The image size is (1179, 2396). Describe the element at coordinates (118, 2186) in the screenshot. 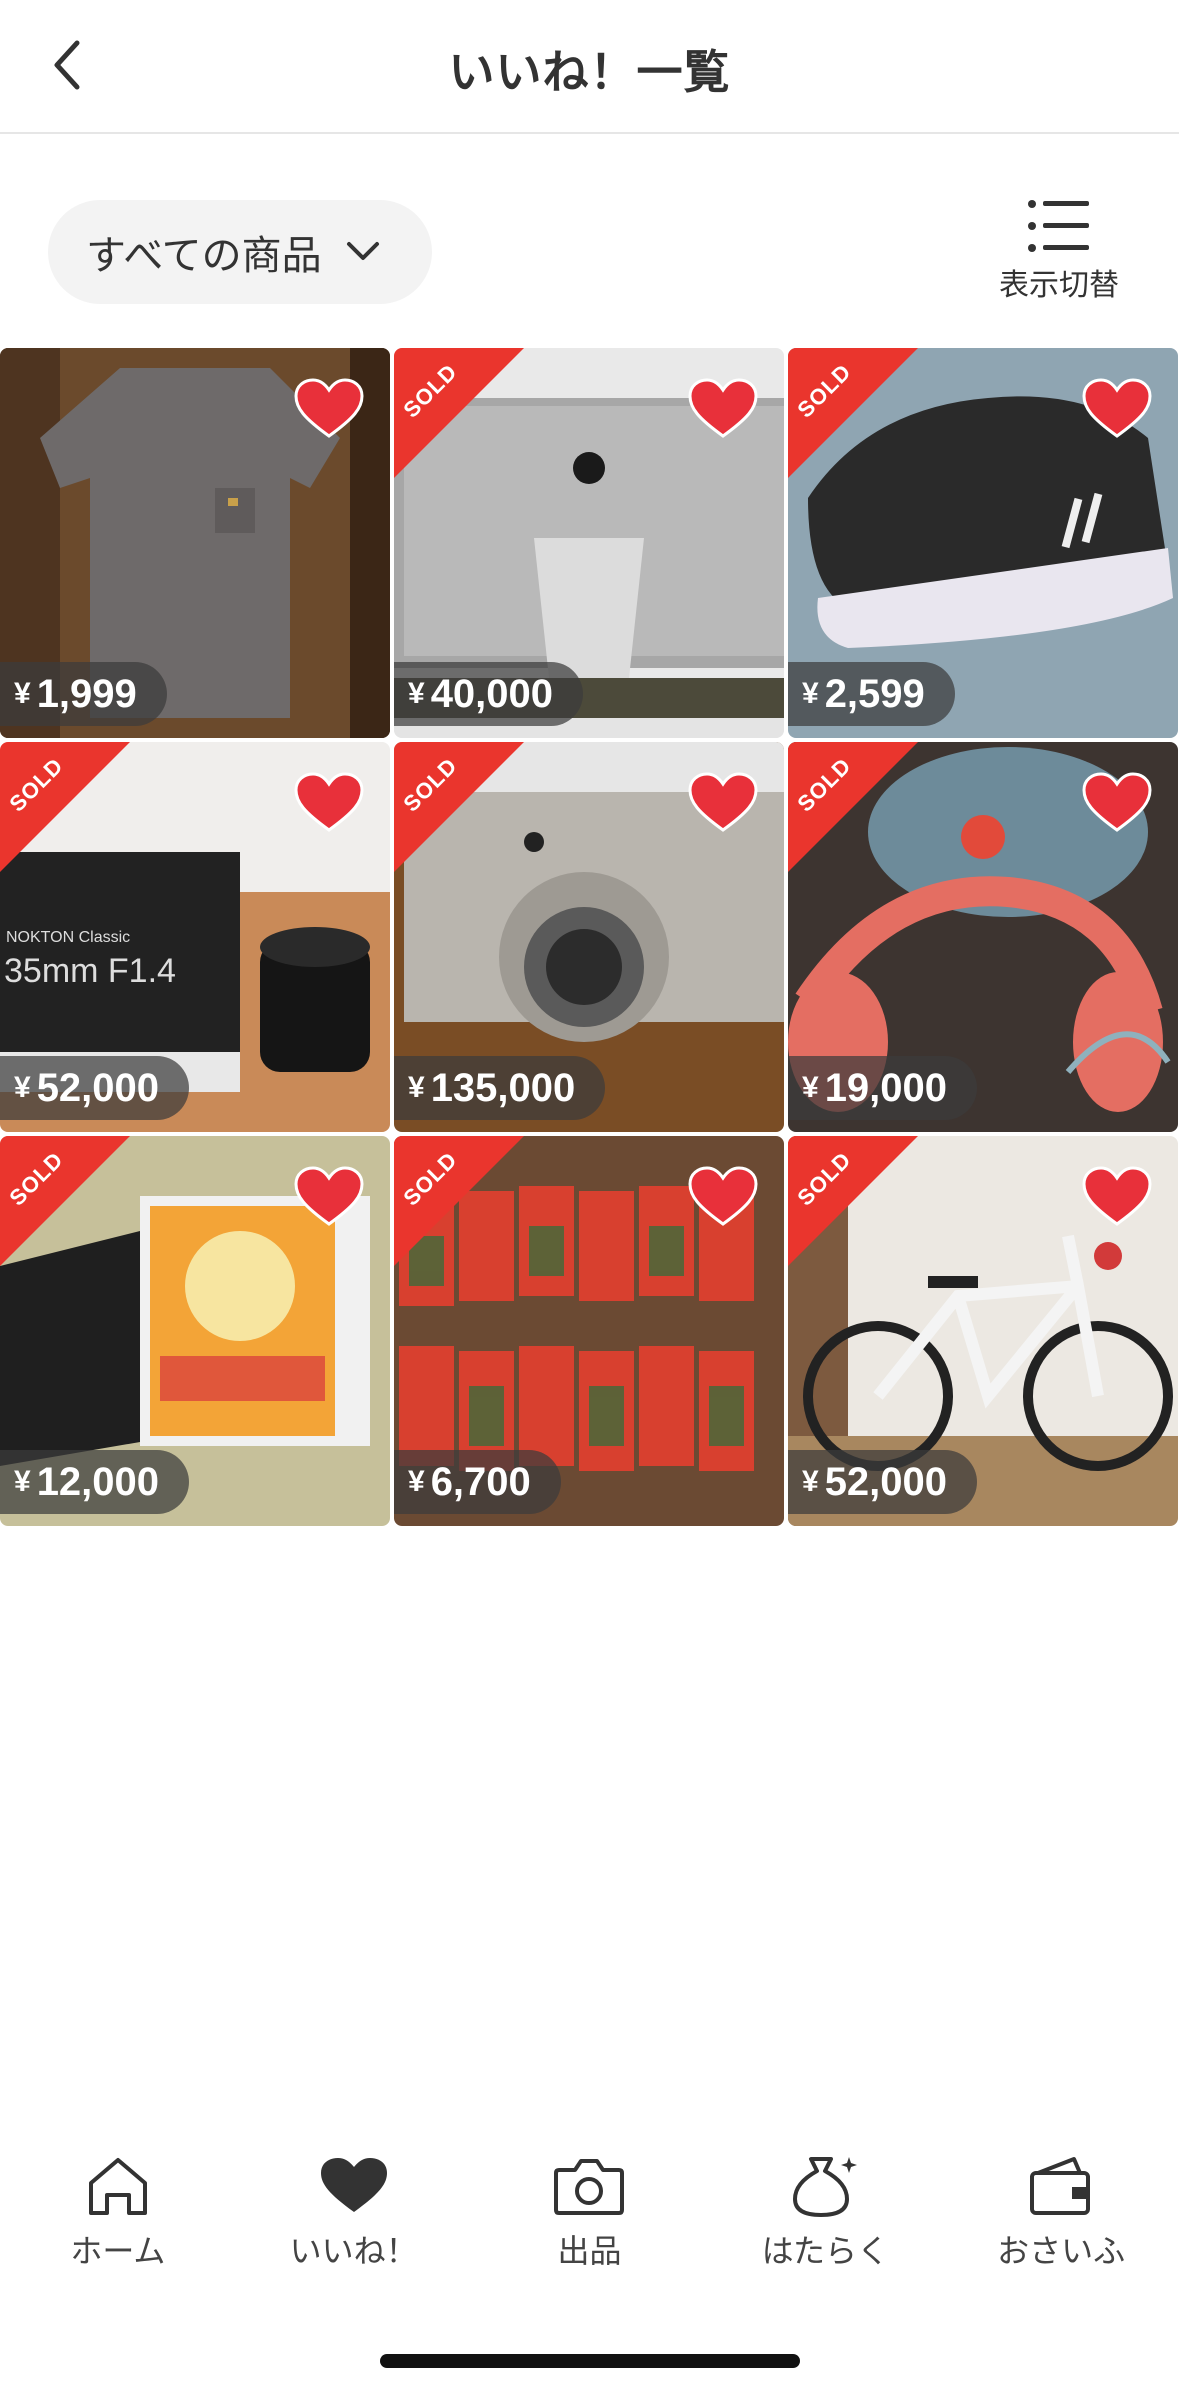

I see `home-icon` at that location.